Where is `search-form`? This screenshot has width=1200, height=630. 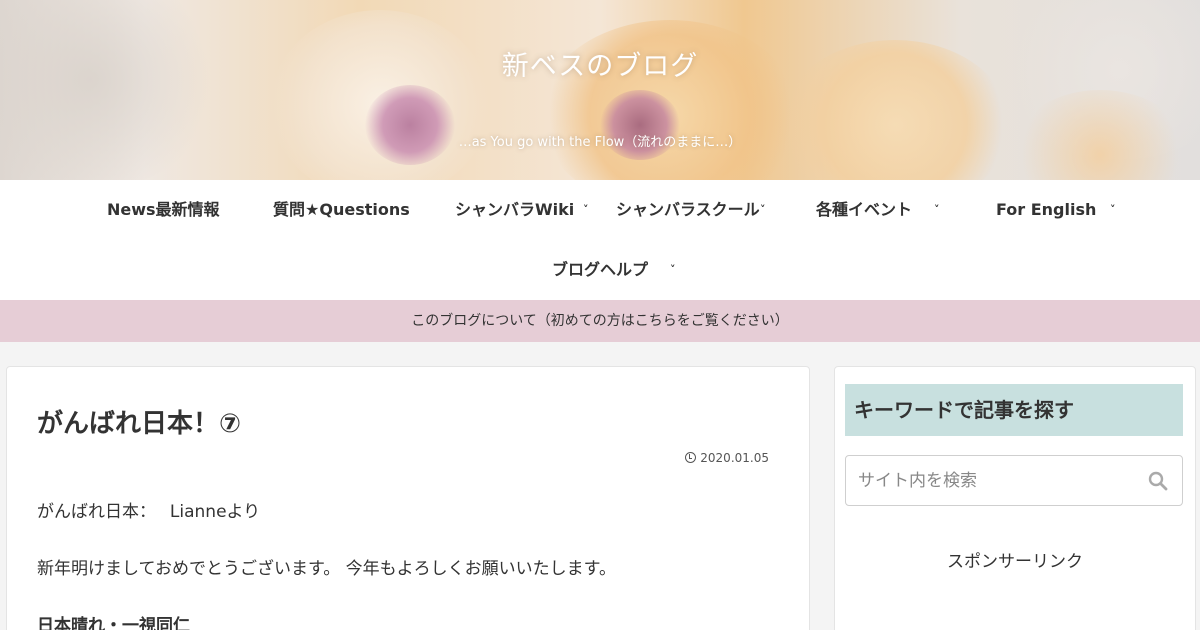 search-form is located at coordinates (1014, 480).